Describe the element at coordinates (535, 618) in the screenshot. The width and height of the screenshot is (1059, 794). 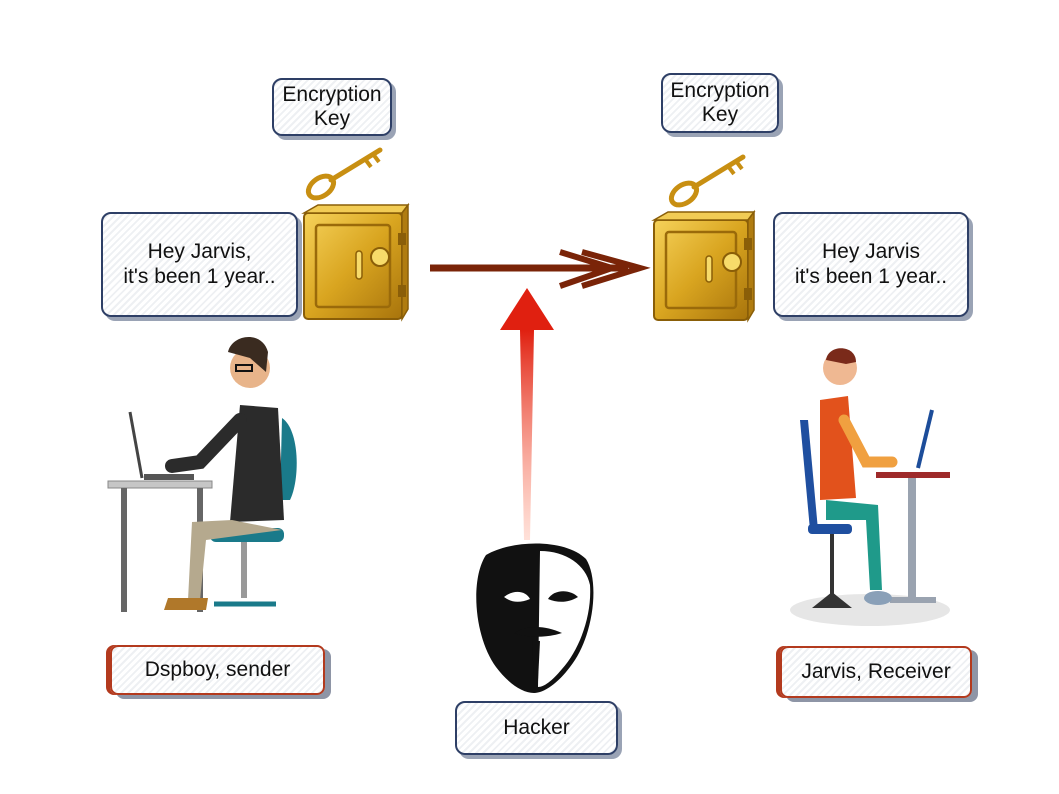
I see `hacker-mask-icon` at that location.